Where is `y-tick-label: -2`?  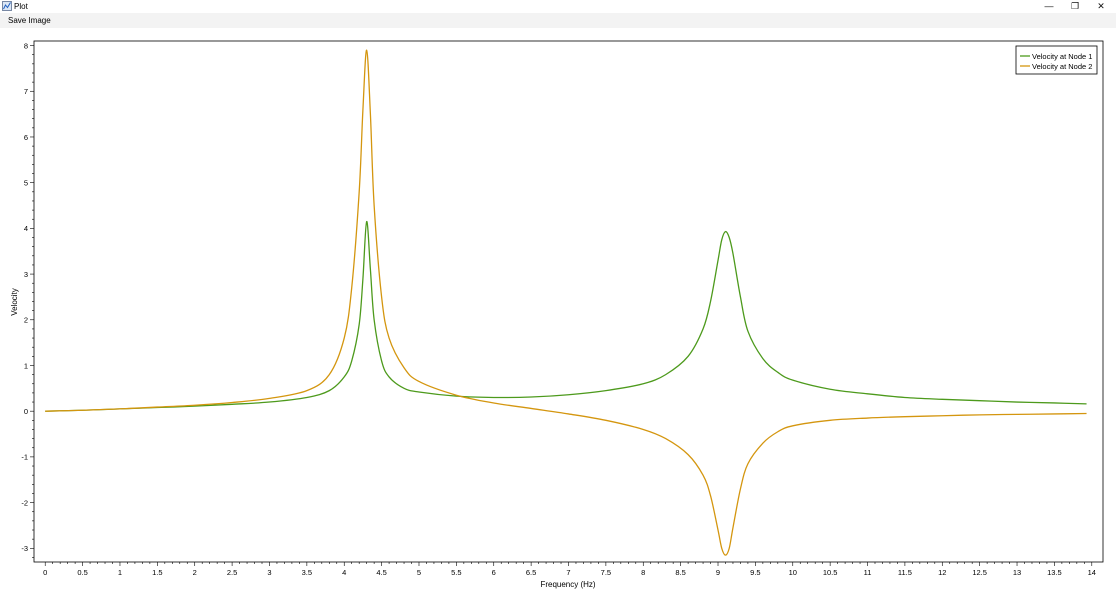
y-tick-label: -2 is located at coordinates (24, 502).